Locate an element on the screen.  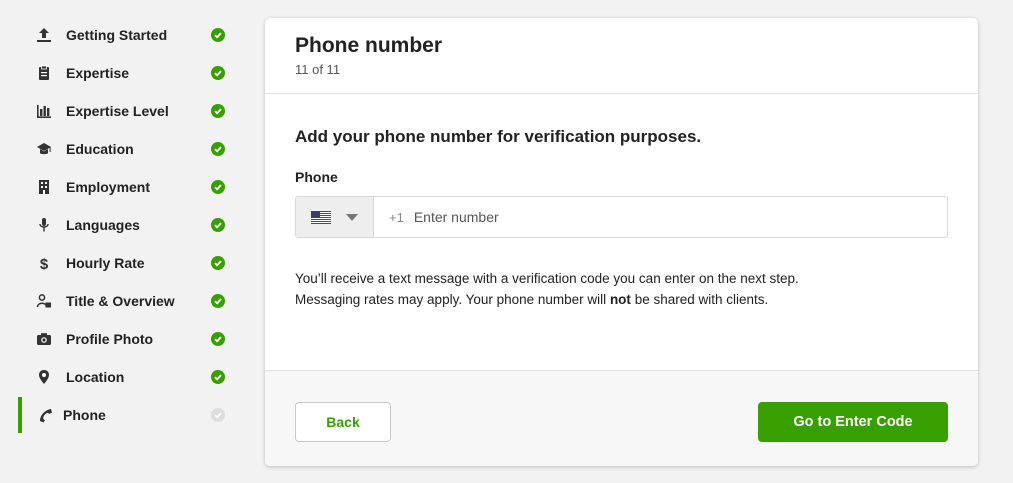
card-header: Phone number 11 of 11 is located at coordinates (621, 56).